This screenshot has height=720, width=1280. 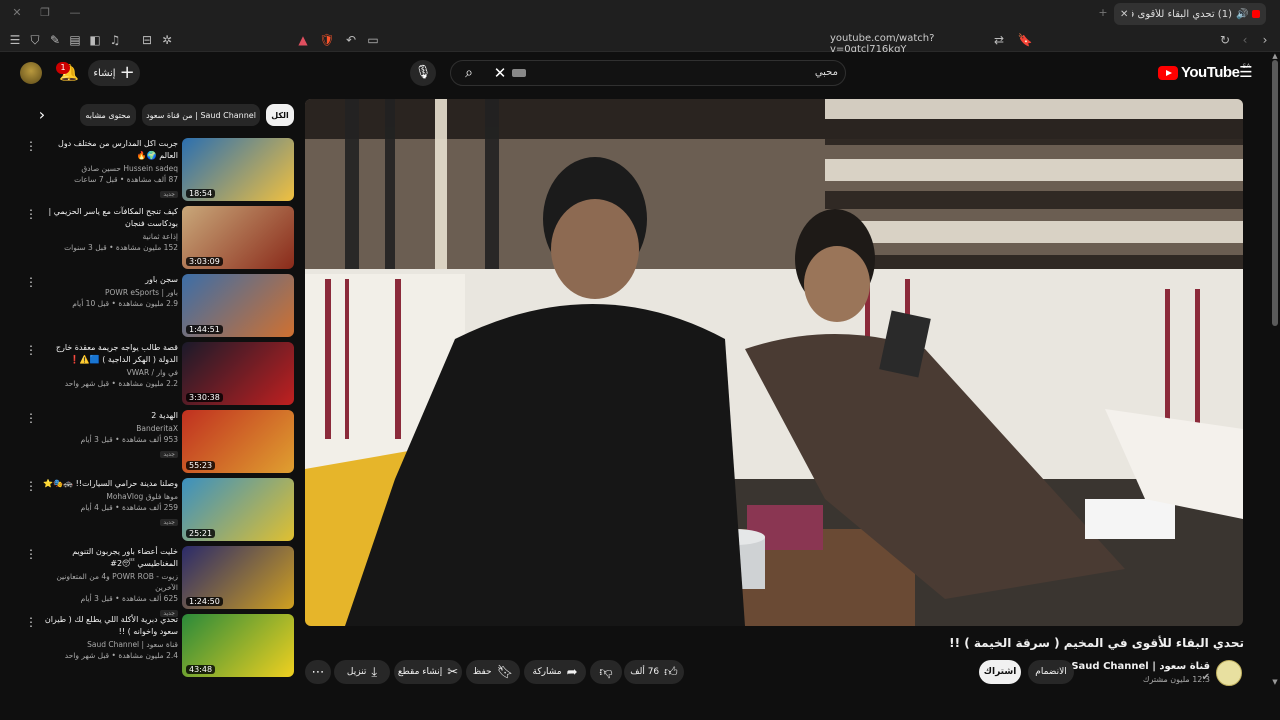 I want to click on recommendation-channel: BanderitaX, so click(x=109, y=428).